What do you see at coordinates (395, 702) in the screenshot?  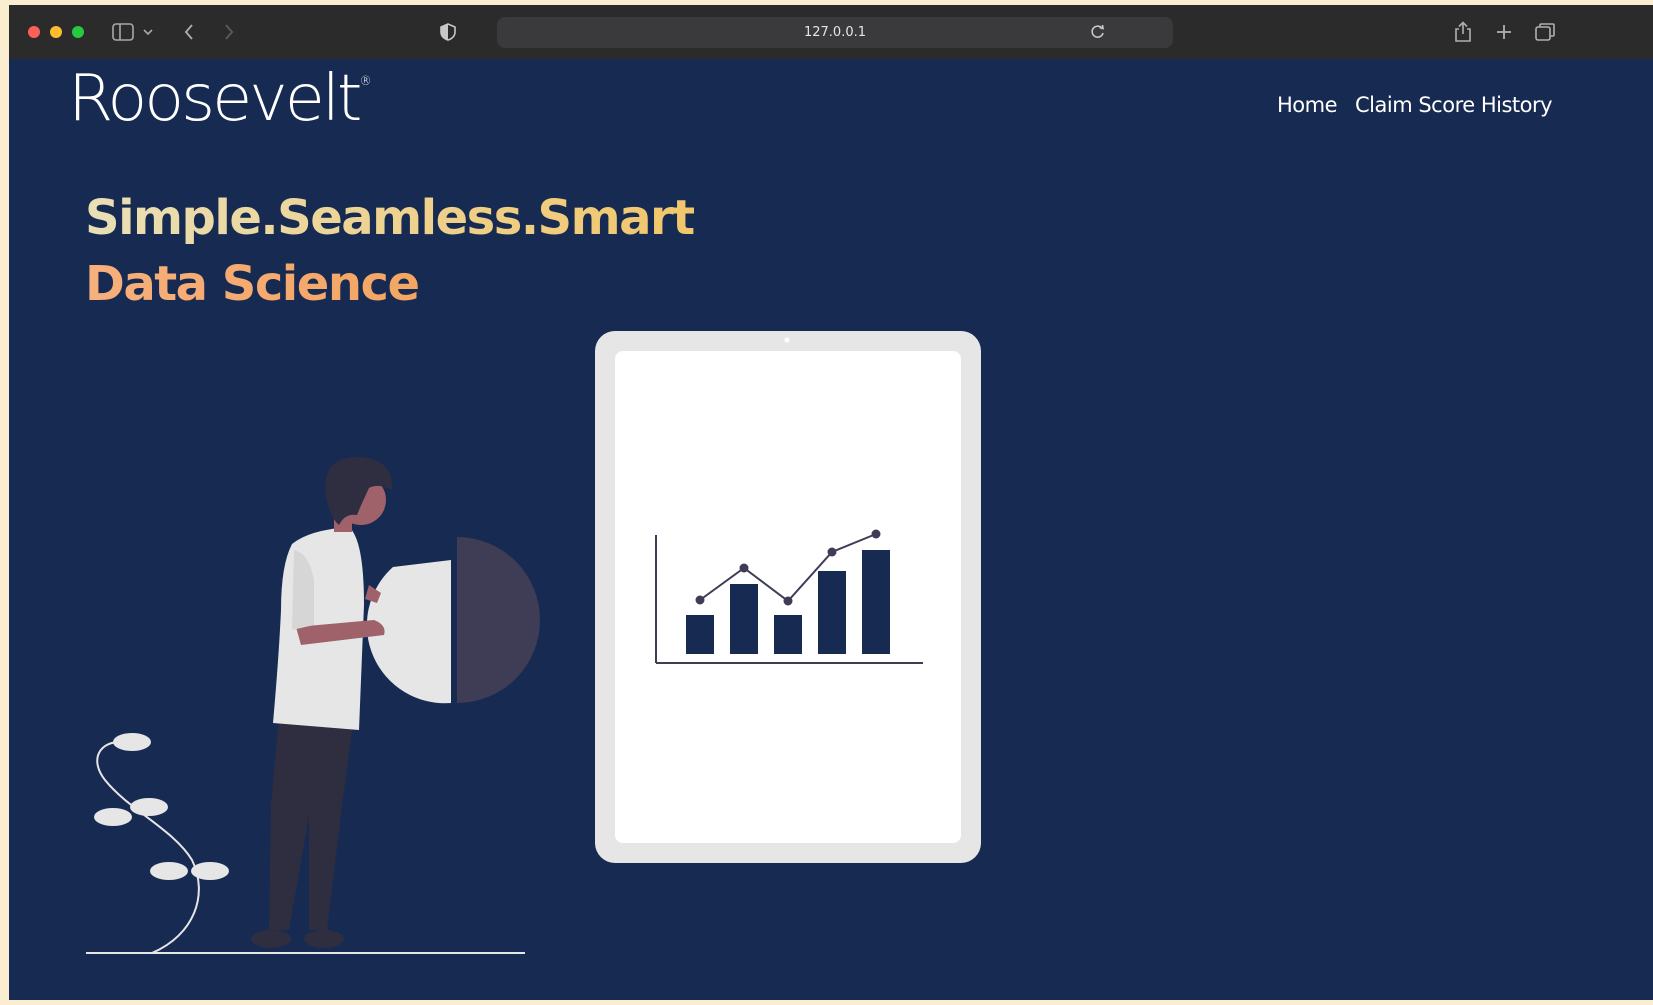 I see `person-illustration` at bounding box center [395, 702].